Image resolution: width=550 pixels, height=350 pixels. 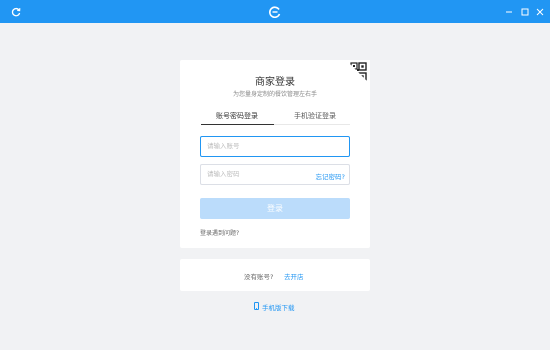 What do you see at coordinates (294, 276) in the screenshot?
I see `open-store-link: 去开店` at bounding box center [294, 276].